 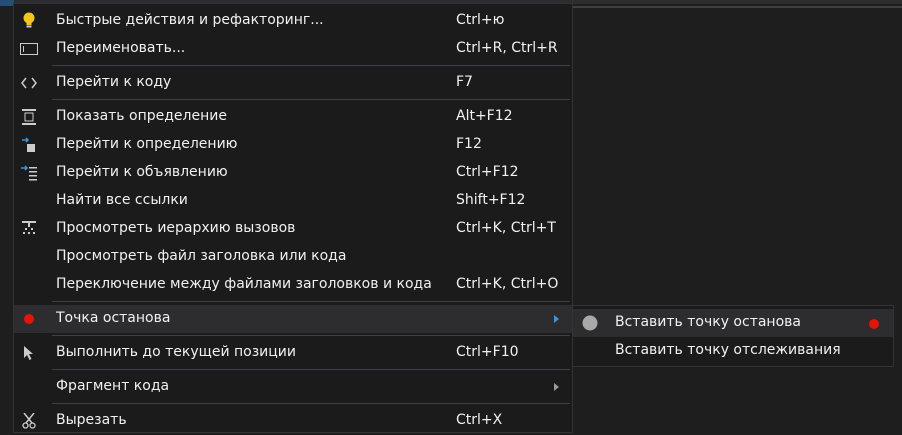 What do you see at coordinates (507, 48) in the screenshot?
I see `menu-item-shortcut: Ctrl+R, Ctrl+R` at bounding box center [507, 48].